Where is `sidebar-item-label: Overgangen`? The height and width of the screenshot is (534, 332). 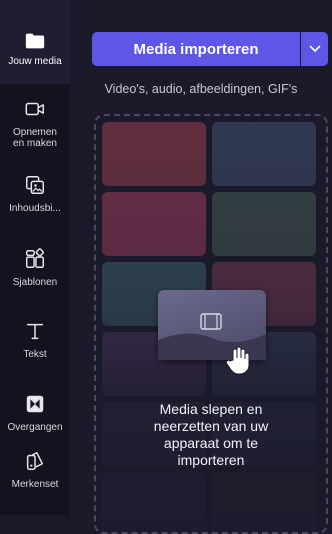
sidebar-item-label: Overgangen is located at coordinates (35, 427).